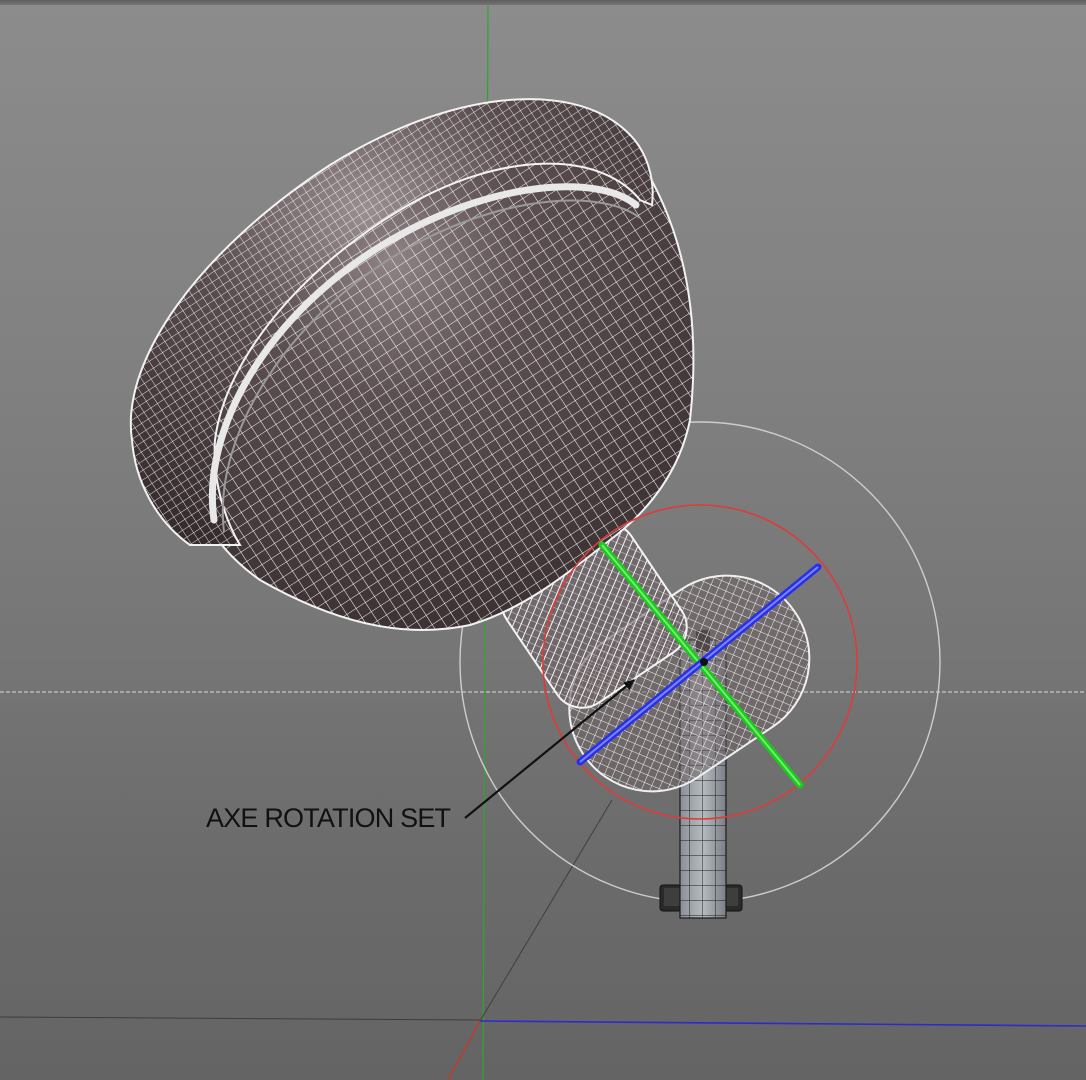 The width and height of the screenshot is (1086, 1080). I want to click on annotation-label: AXE ROTATION SET, so click(328, 818).